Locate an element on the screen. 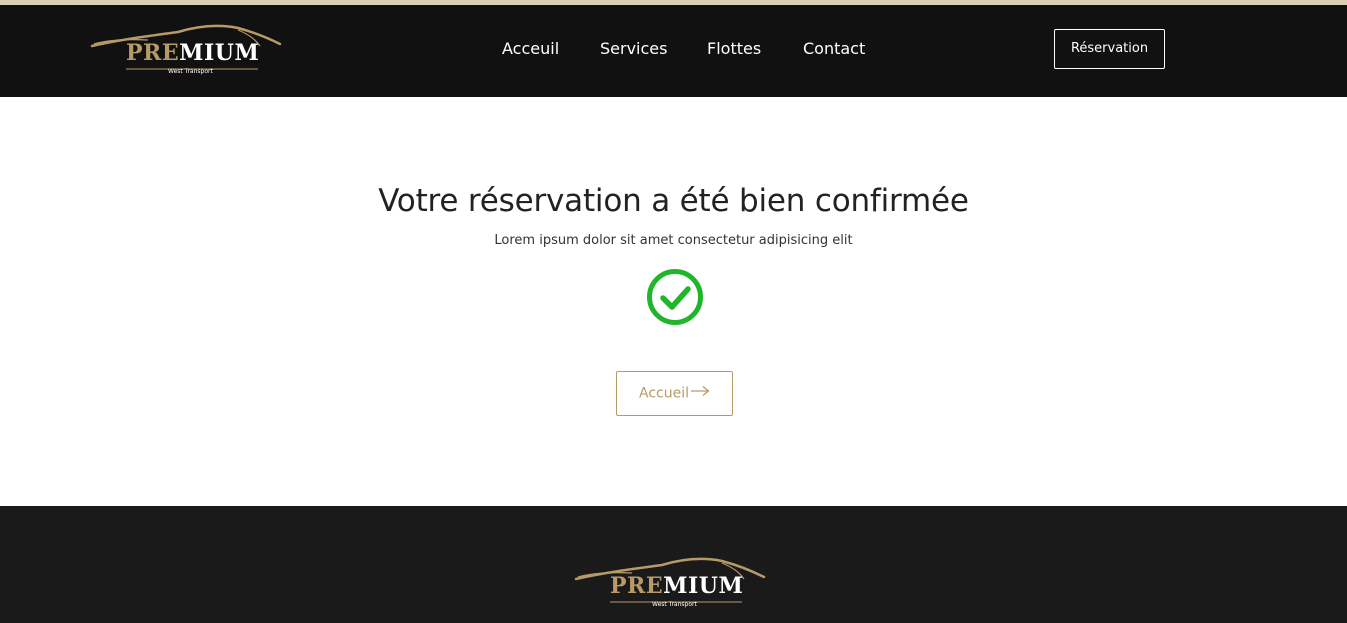 This screenshot has height=623, width=1347. footer-logo: PREMIUM West Transport is located at coordinates (670, 583).